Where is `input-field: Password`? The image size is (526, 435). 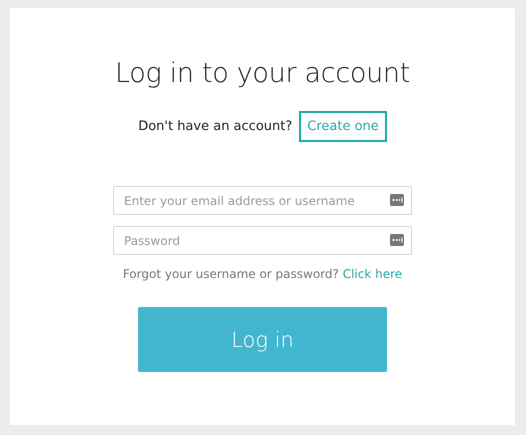
input-field: Password is located at coordinates (262, 240).